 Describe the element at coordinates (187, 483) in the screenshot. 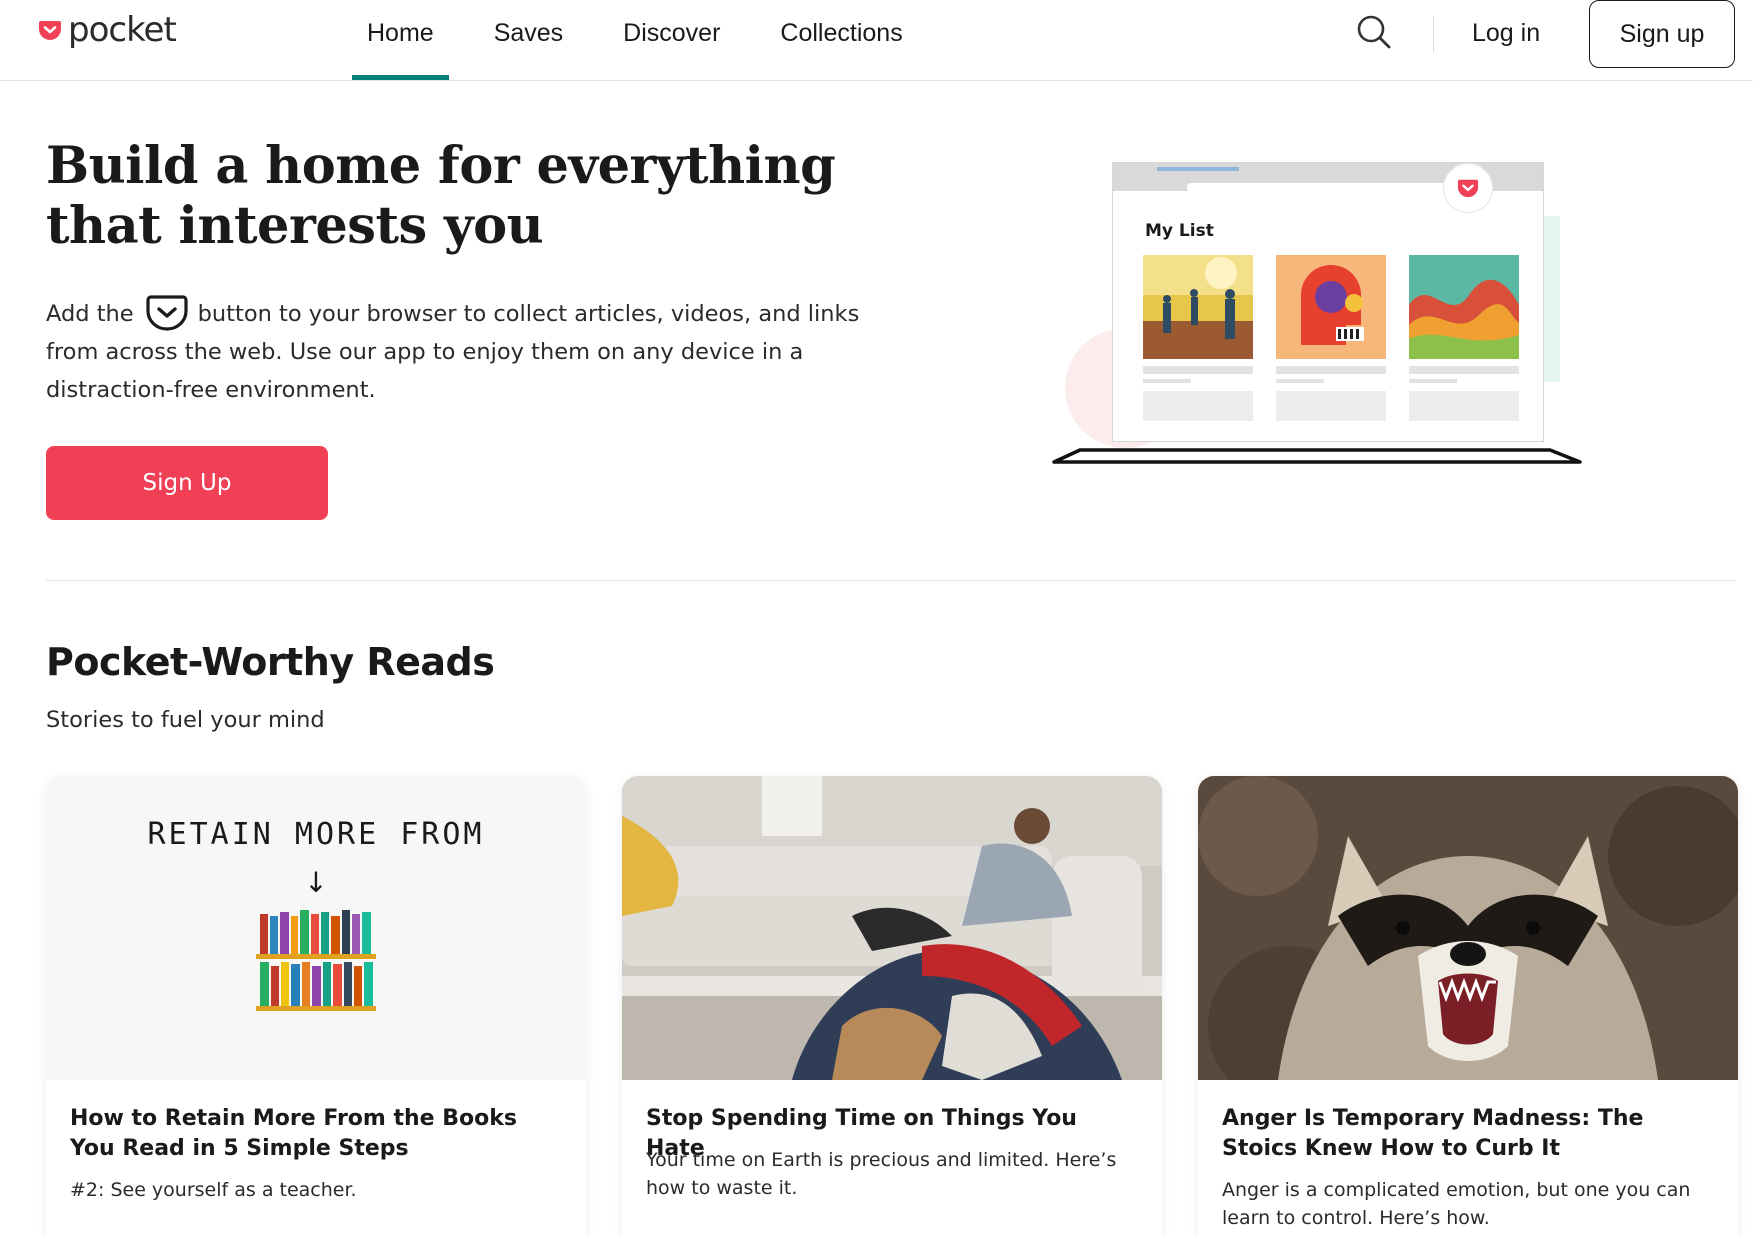

I see `hero-signup-button: Sign Up` at that location.